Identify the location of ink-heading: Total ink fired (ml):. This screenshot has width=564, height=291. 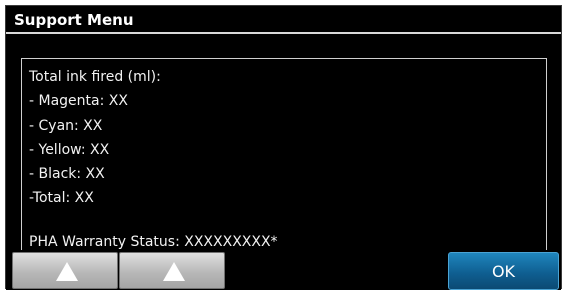
(95, 77).